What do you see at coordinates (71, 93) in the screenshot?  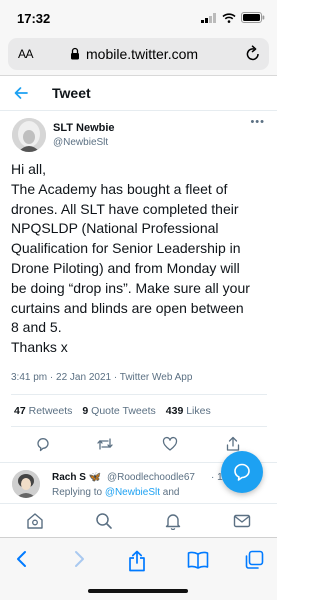 I see `page-title: Tweet` at bounding box center [71, 93].